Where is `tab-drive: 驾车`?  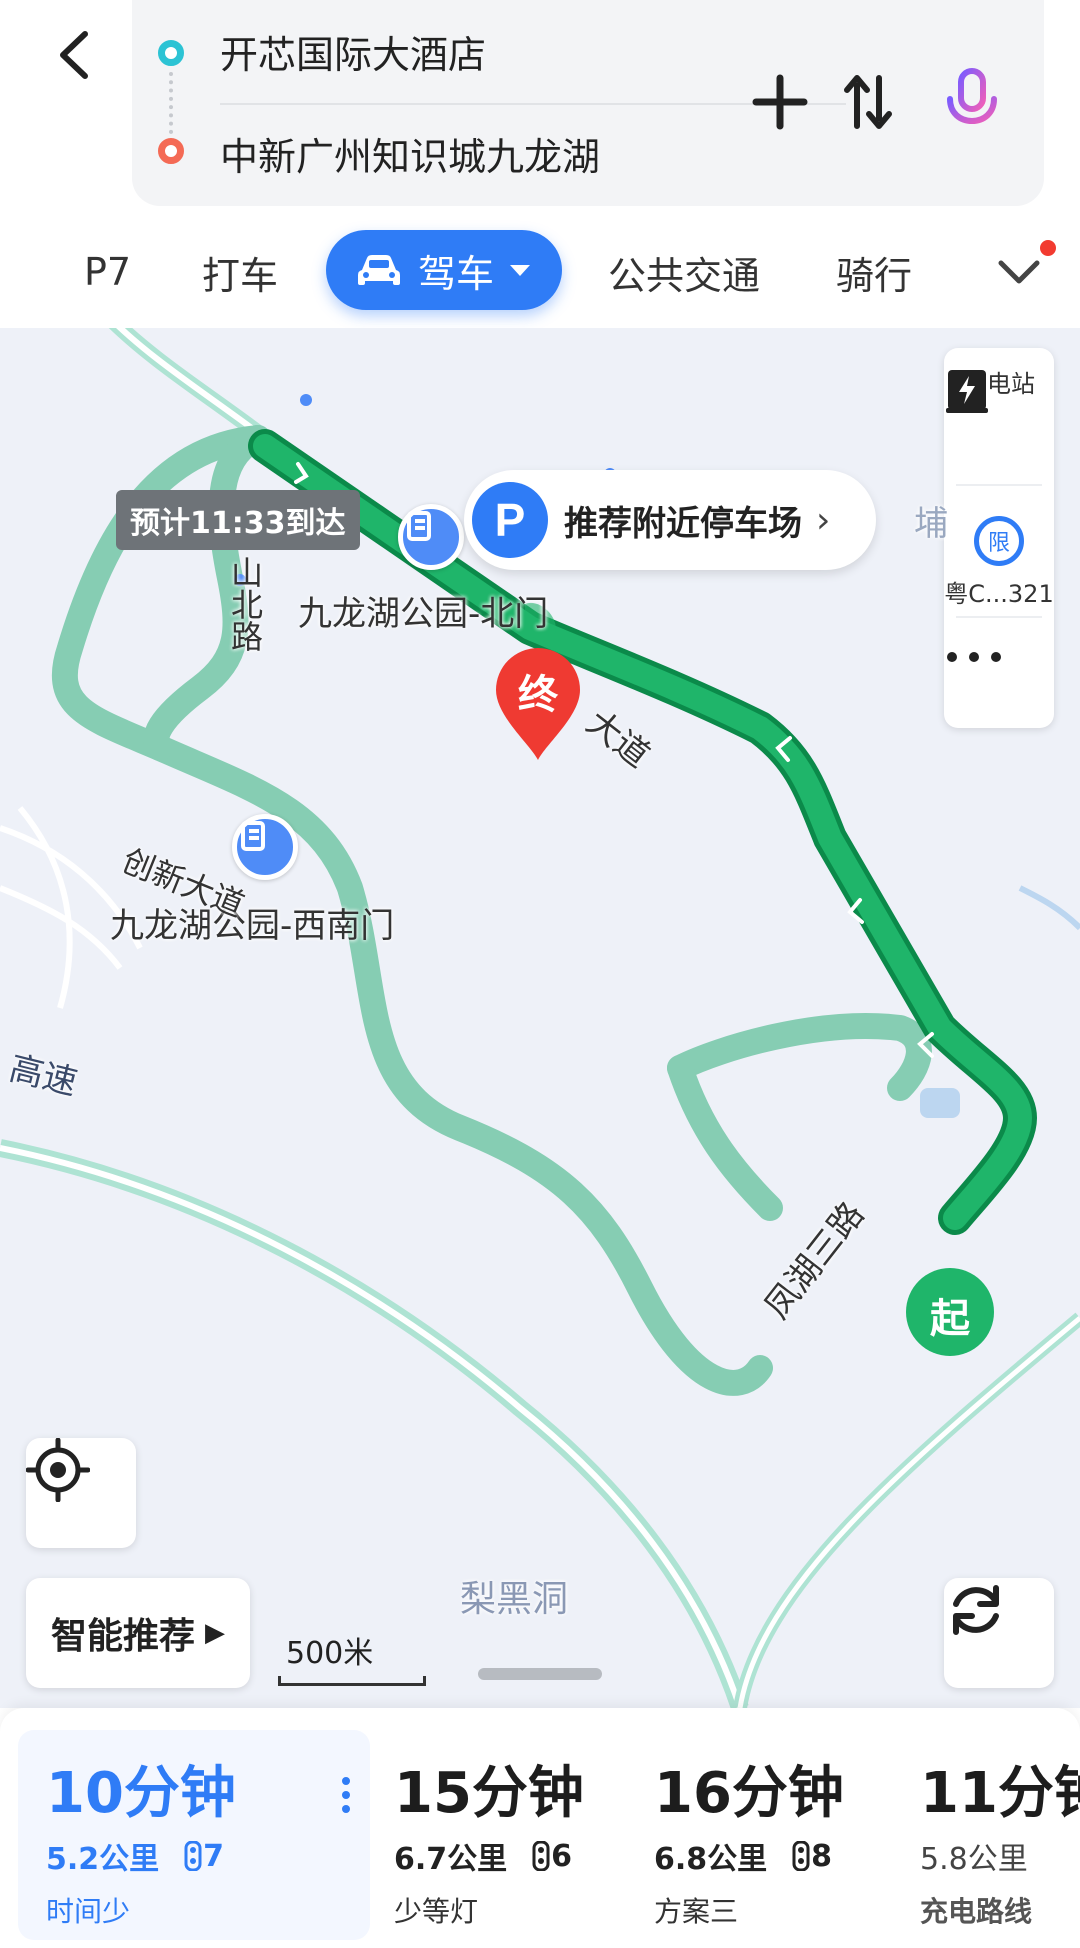
tab-drive: 驾车 is located at coordinates (444, 270).